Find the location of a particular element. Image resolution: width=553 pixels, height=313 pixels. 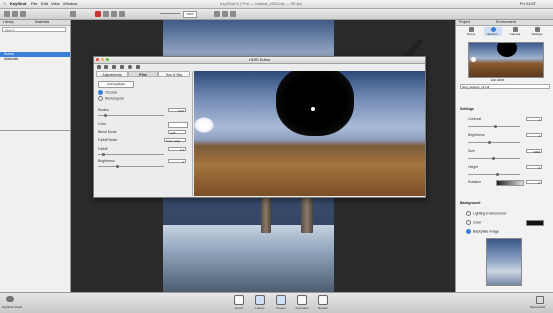

cloud-icon is located at coordinates (10, 299).